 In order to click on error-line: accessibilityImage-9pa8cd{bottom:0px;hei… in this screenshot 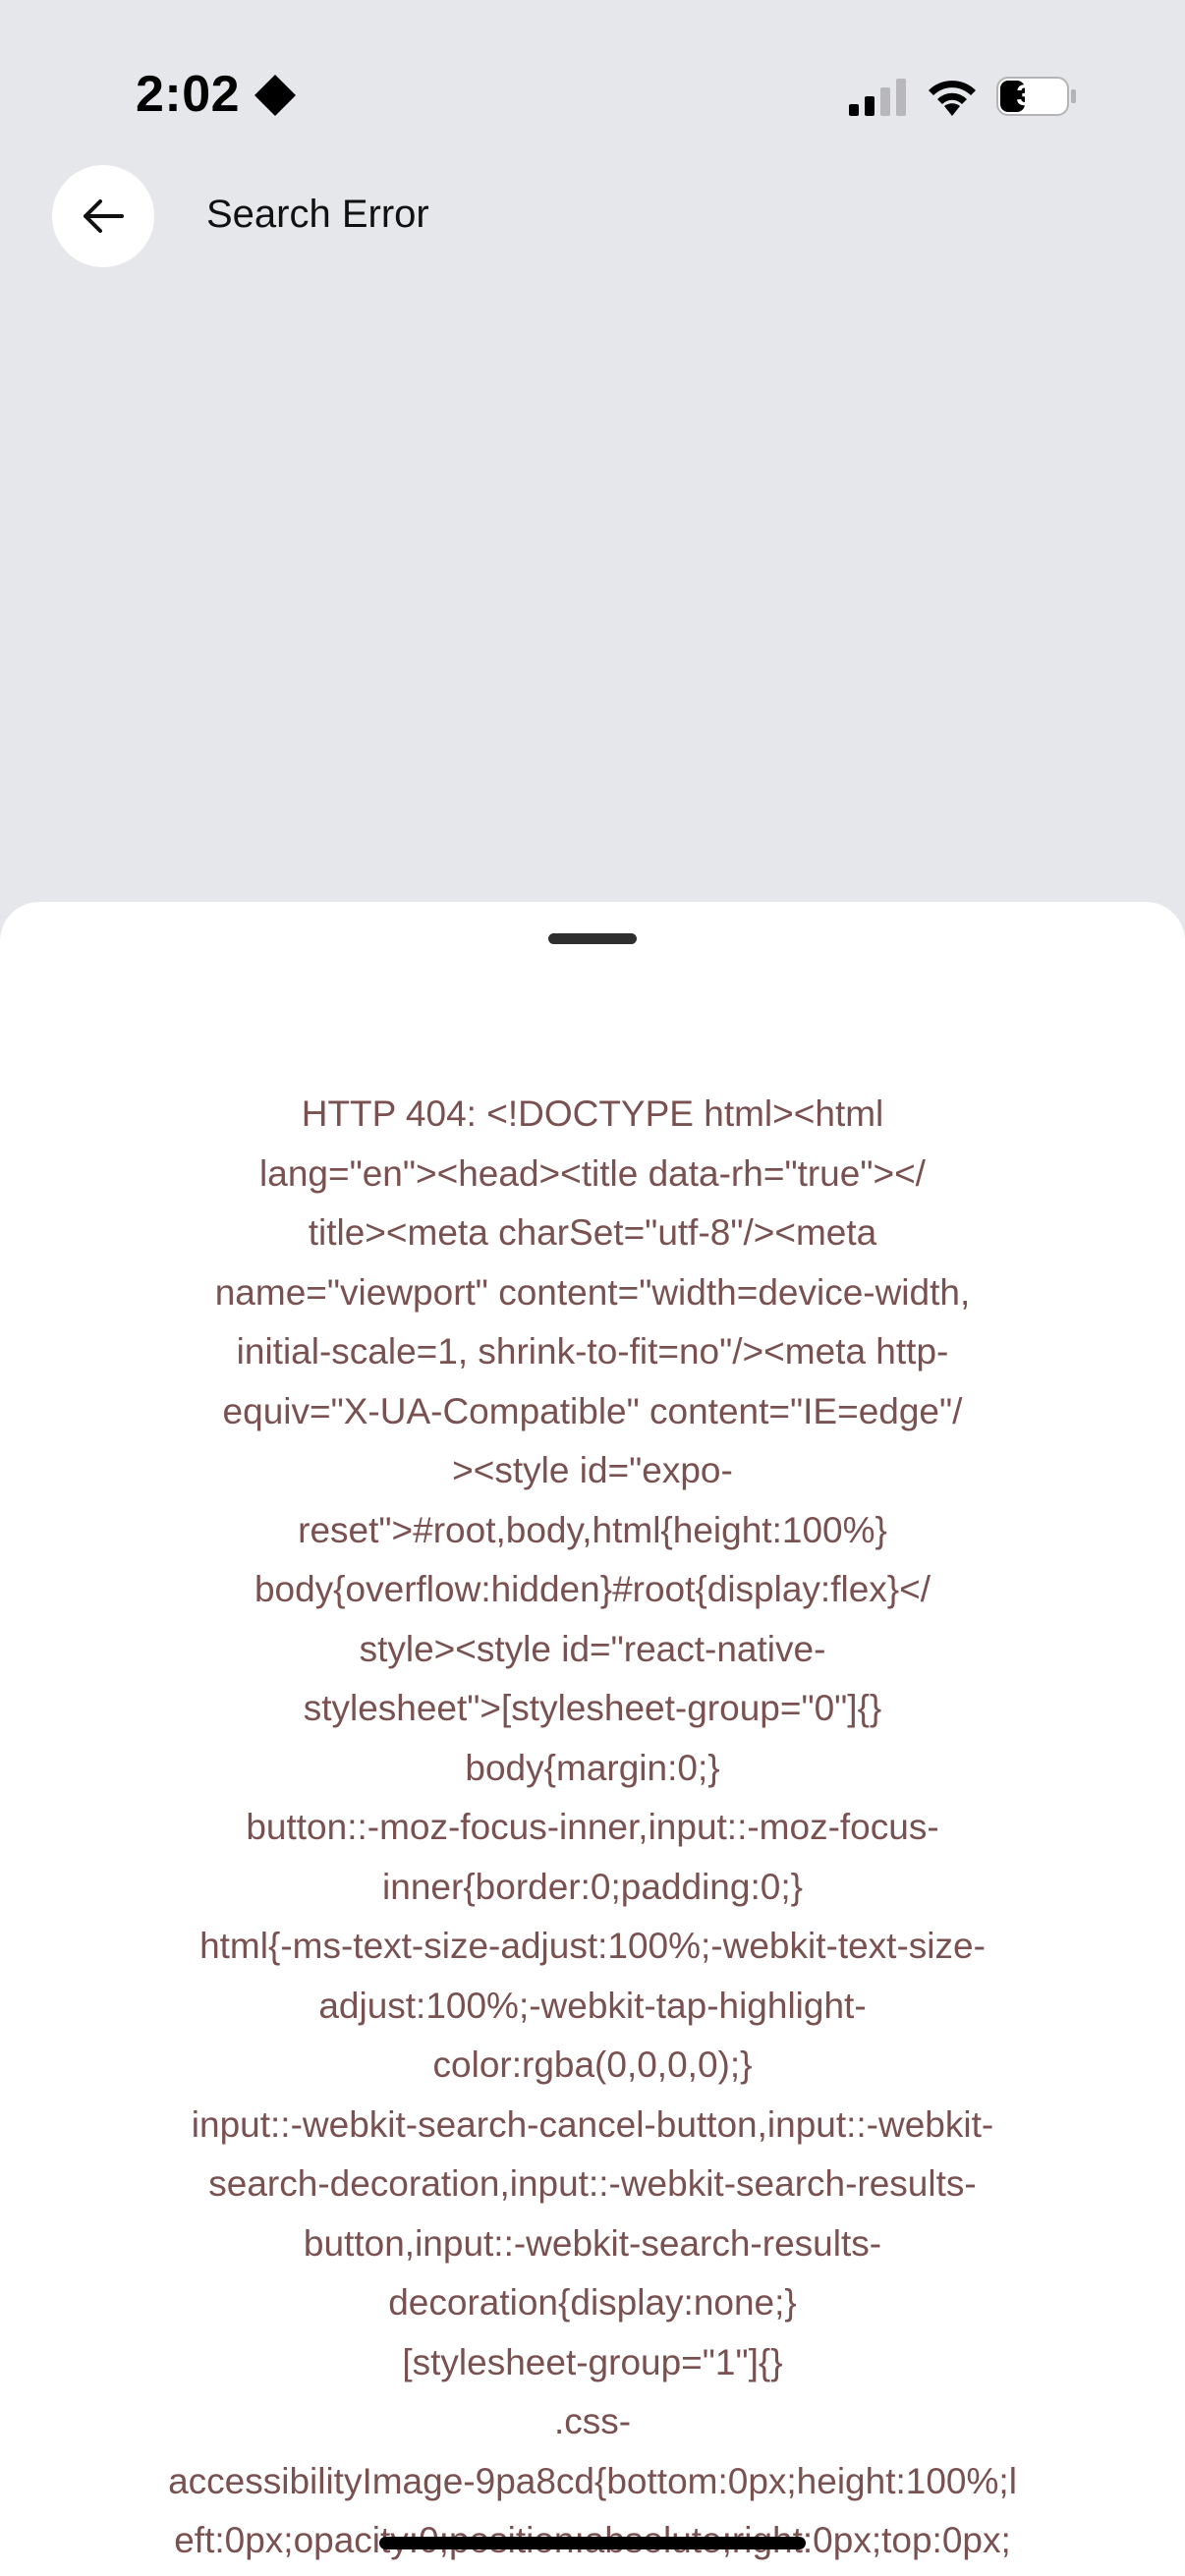, I will do `click(592, 2480)`.